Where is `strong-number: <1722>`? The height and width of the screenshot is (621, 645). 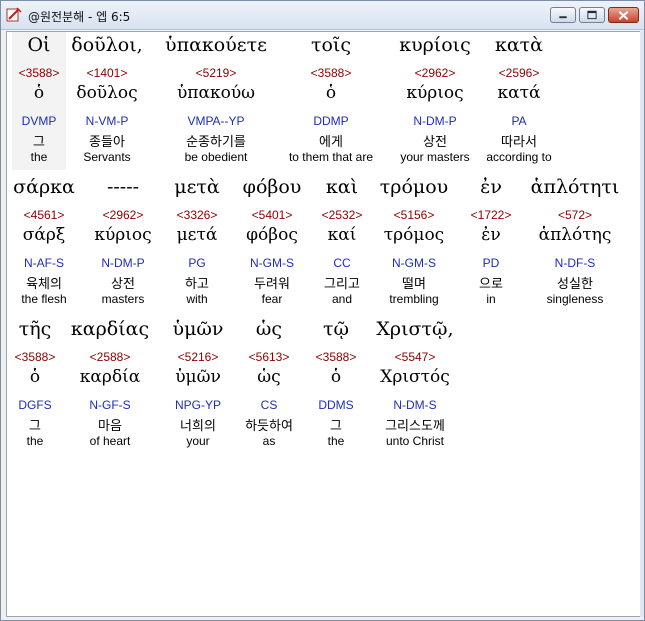
strong-number: <1722> is located at coordinates (491, 215).